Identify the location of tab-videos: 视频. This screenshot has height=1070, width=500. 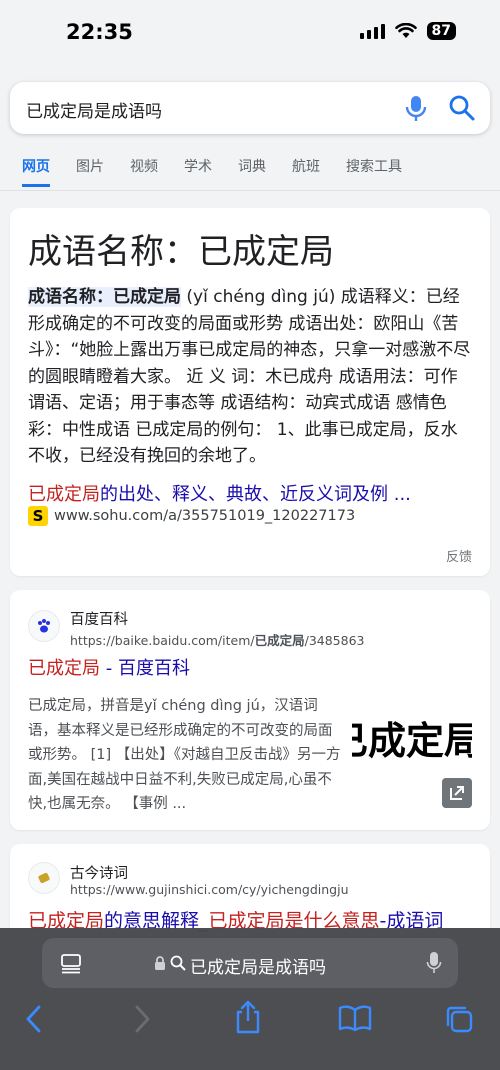
(144, 171).